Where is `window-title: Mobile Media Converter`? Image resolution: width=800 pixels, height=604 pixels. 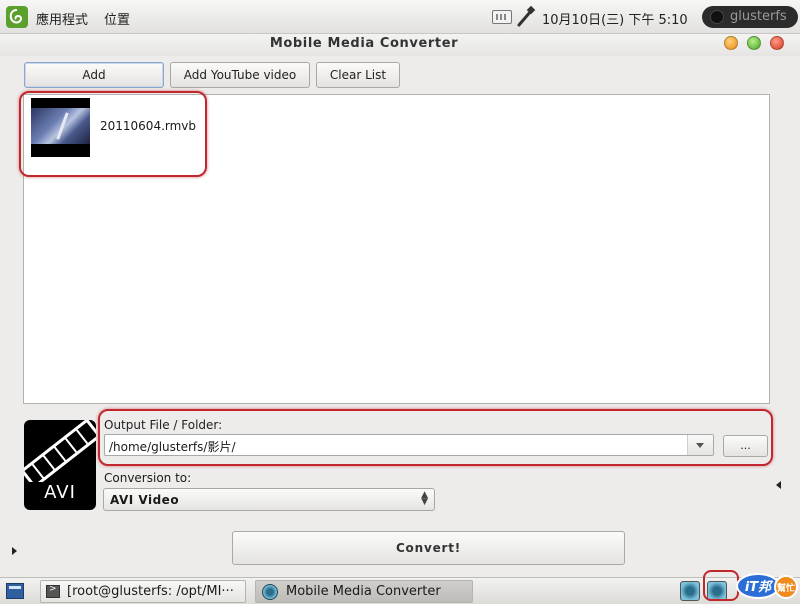
window-title: Mobile Media Converter is located at coordinates (364, 43).